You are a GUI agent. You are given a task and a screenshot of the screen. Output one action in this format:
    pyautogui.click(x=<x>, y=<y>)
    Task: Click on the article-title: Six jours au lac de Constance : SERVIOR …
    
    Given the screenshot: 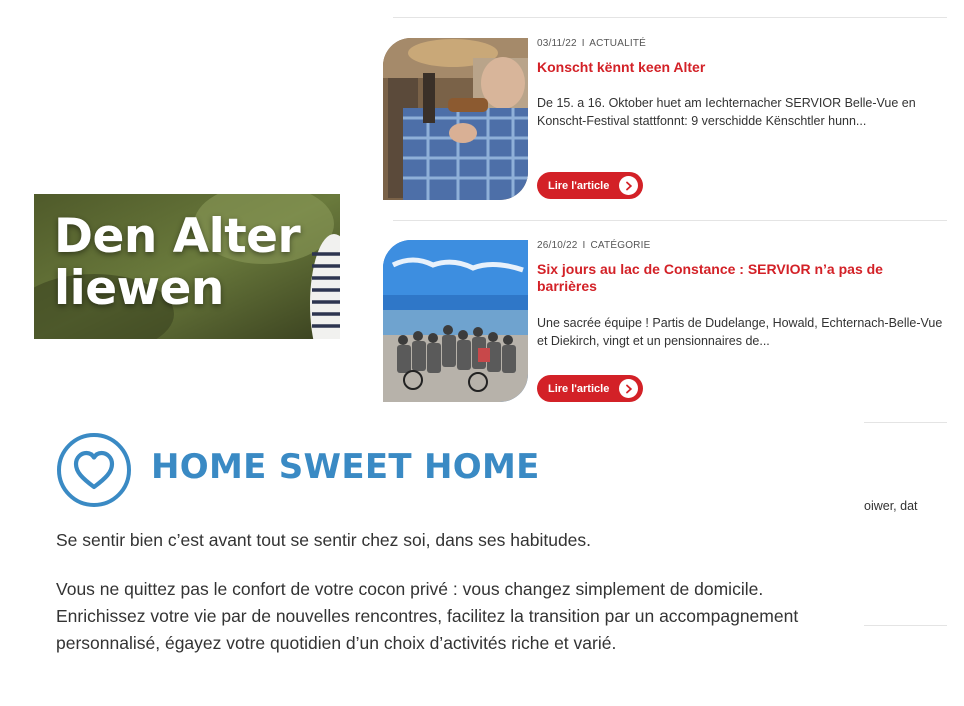 What is the action you would take?
    pyautogui.click(x=737, y=278)
    